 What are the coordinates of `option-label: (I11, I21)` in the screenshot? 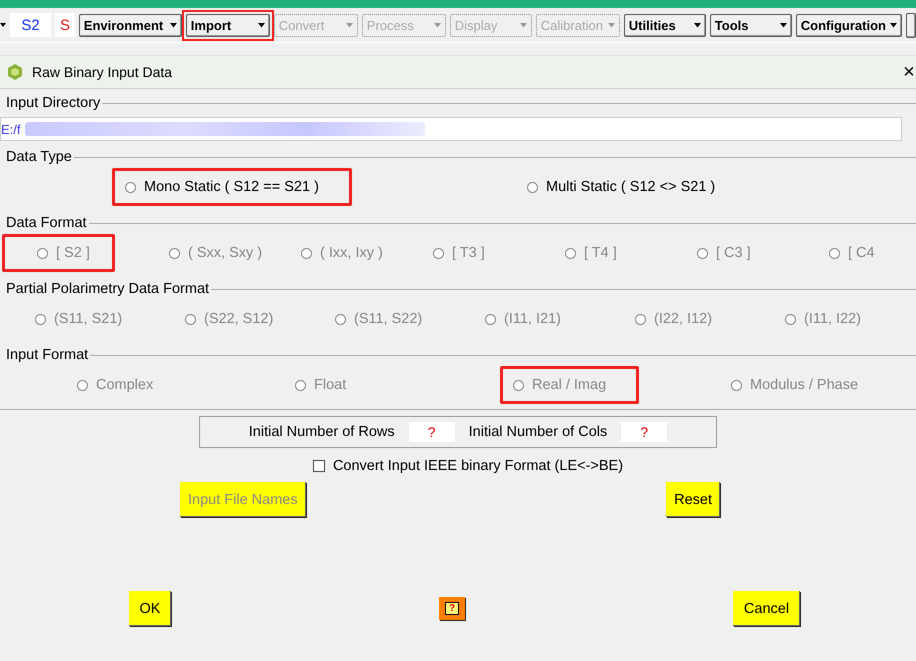 It's located at (532, 319).